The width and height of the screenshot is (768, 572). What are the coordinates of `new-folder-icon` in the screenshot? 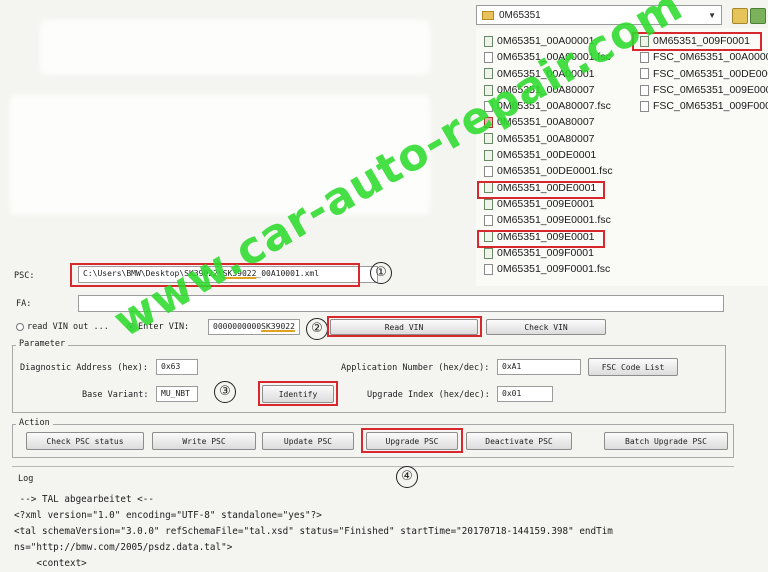 It's located at (758, 16).